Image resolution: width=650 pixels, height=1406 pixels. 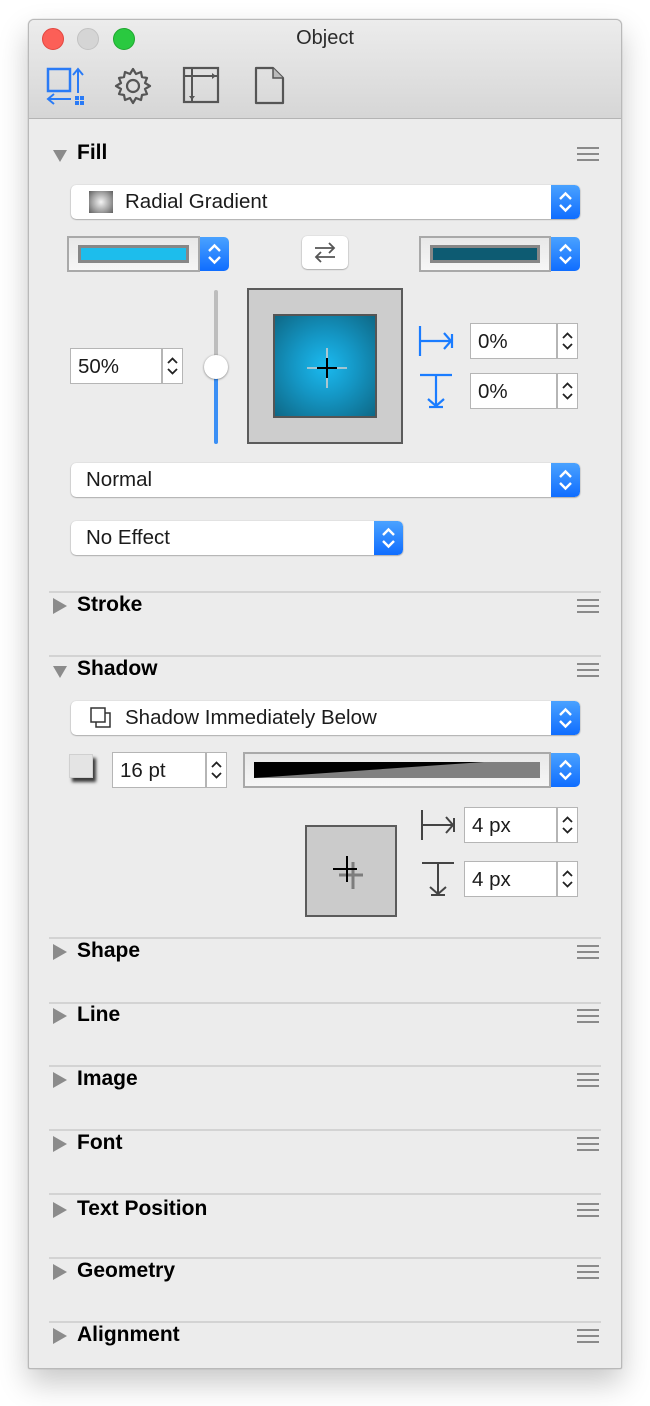 I want to click on fill-section-header: Fill, so click(x=327, y=155).